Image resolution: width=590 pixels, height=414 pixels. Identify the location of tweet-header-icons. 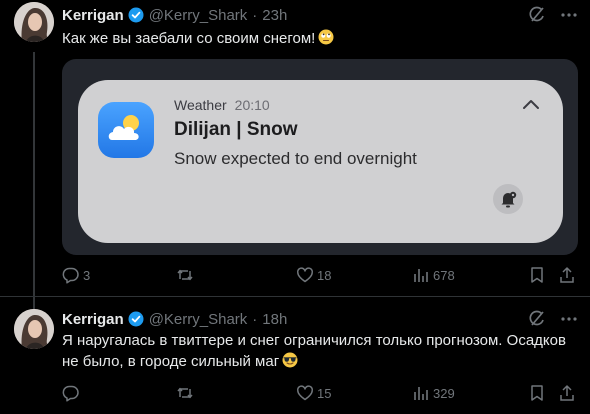
(553, 17).